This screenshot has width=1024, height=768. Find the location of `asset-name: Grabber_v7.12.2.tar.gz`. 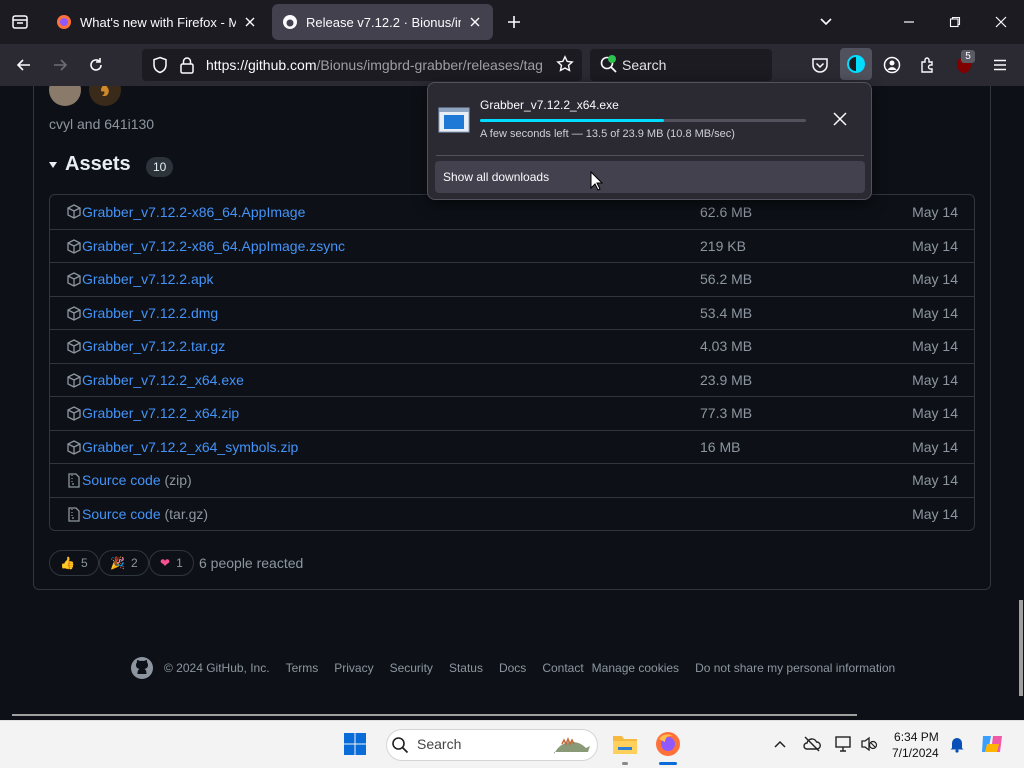

asset-name: Grabber_v7.12.2.tar.gz is located at coordinates (154, 346).